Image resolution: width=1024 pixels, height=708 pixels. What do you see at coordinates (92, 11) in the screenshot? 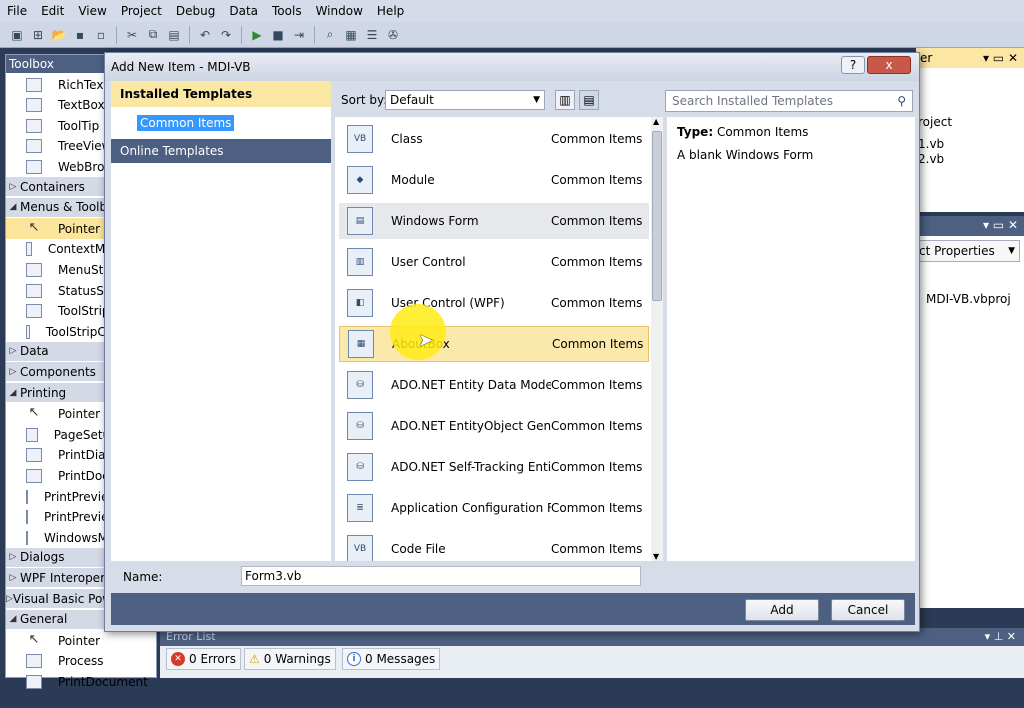
I see `menu-view: View` at bounding box center [92, 11].